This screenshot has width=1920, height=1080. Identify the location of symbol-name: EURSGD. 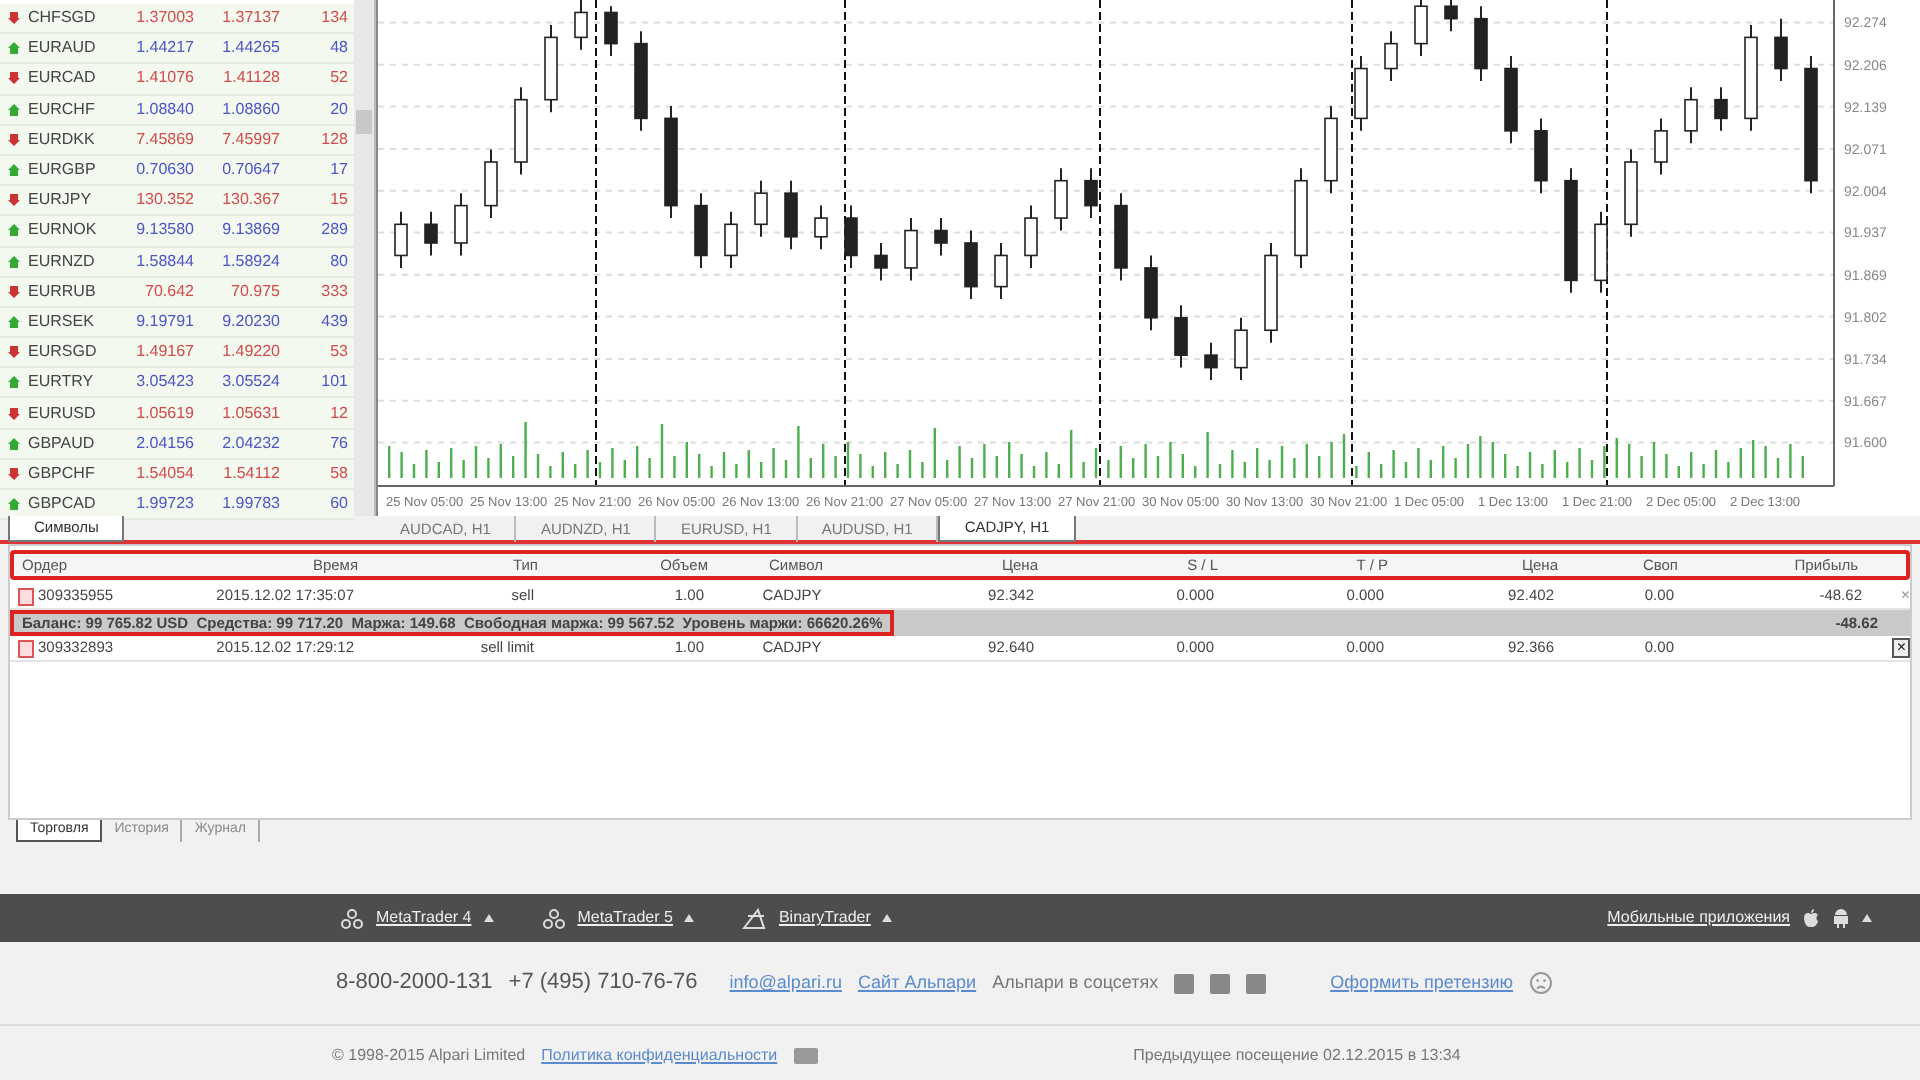
(63, 352).